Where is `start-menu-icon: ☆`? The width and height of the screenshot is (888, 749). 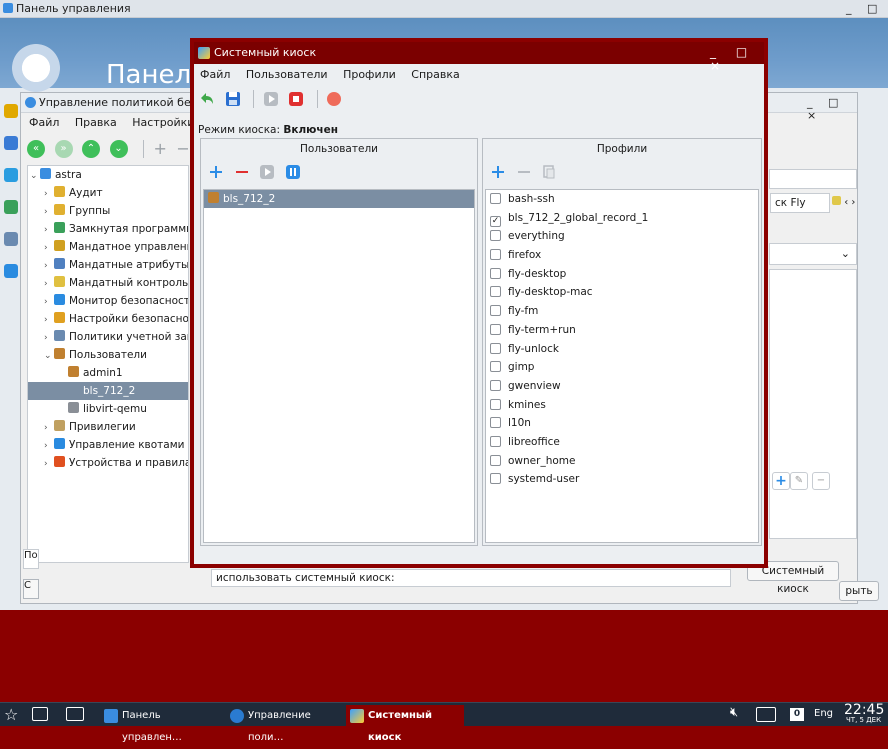 start-menu-icon: ☆ is located at coordinates (11, 714).